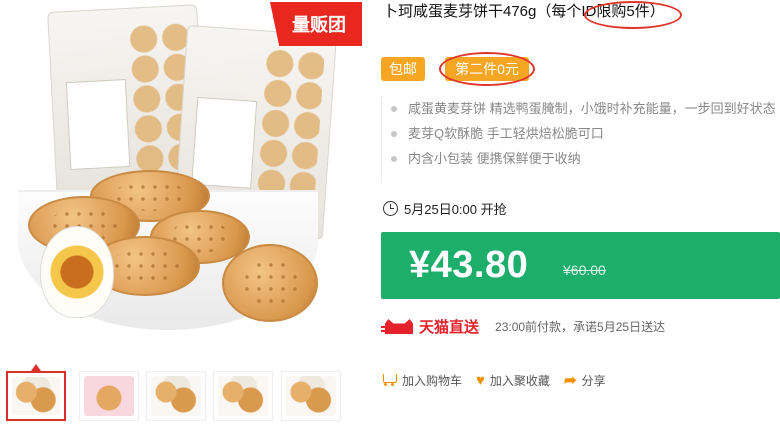 This screenshot has height=428, width=780. What do you see at coordinates (570, 380) in the screenshot?
I see `share-icon: ➦` at bounding box center [570, 380].